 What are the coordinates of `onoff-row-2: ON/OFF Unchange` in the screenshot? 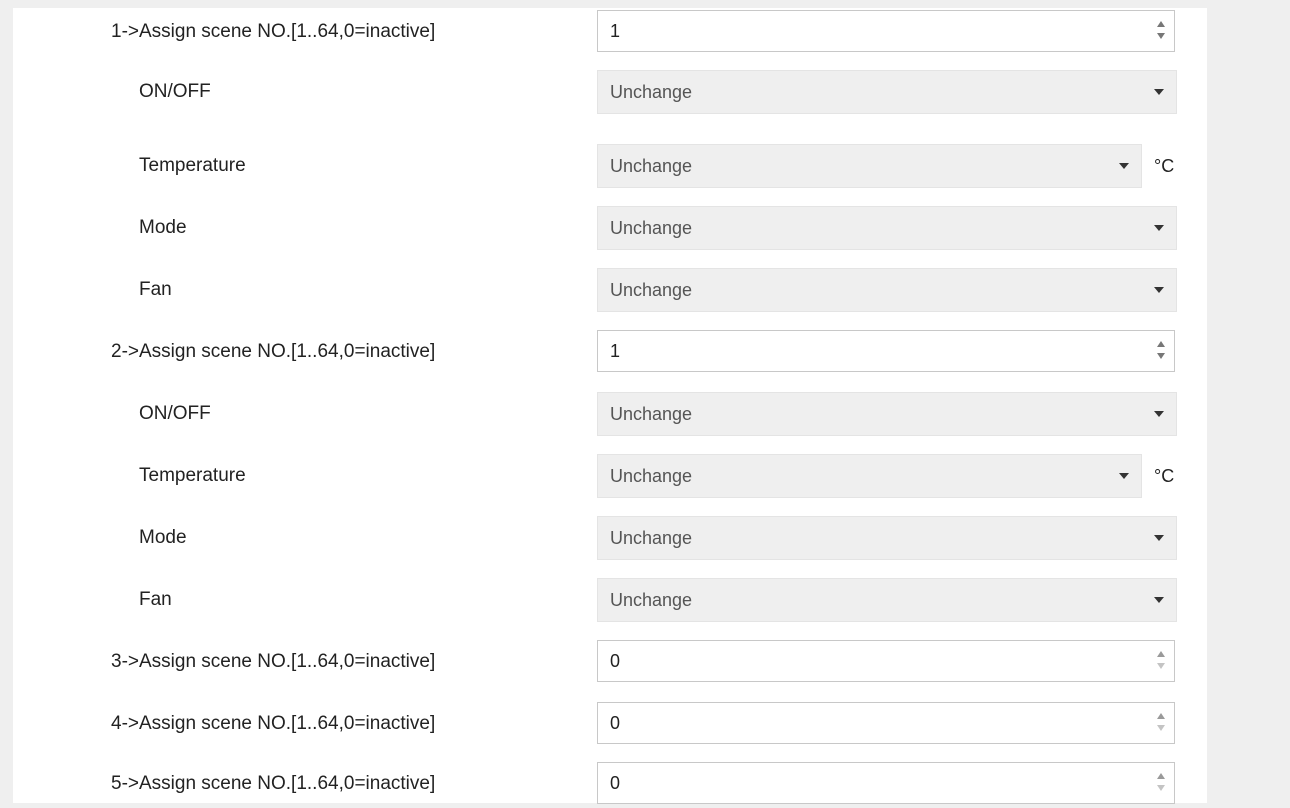 It's located at (610, 414).